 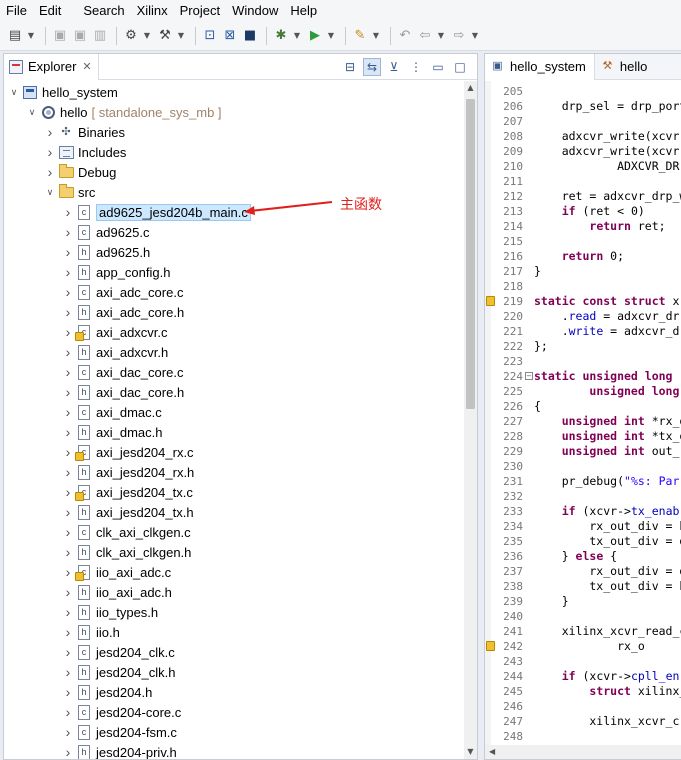 I want to click on tree-item: › c jesd204_clk.c, so click(x=118, y=652).